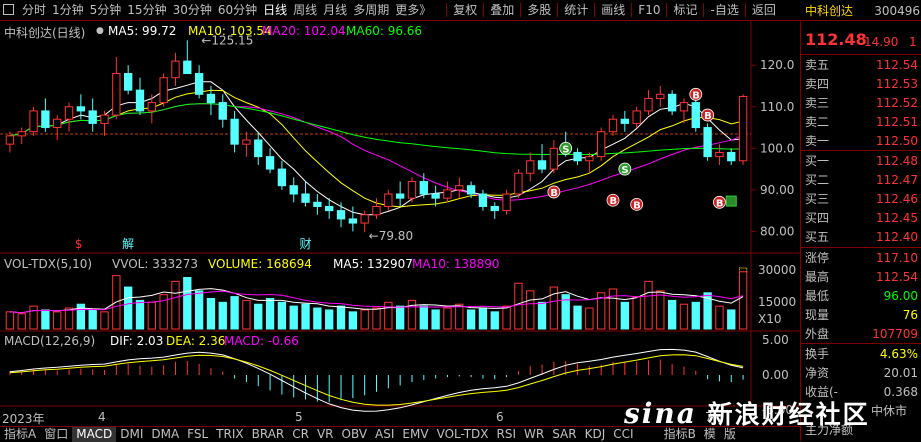  What do you see at coordinates (777, 190) in the screenshot?
I see `price-axis-label: 90.00` at bounding box center [777, 190].